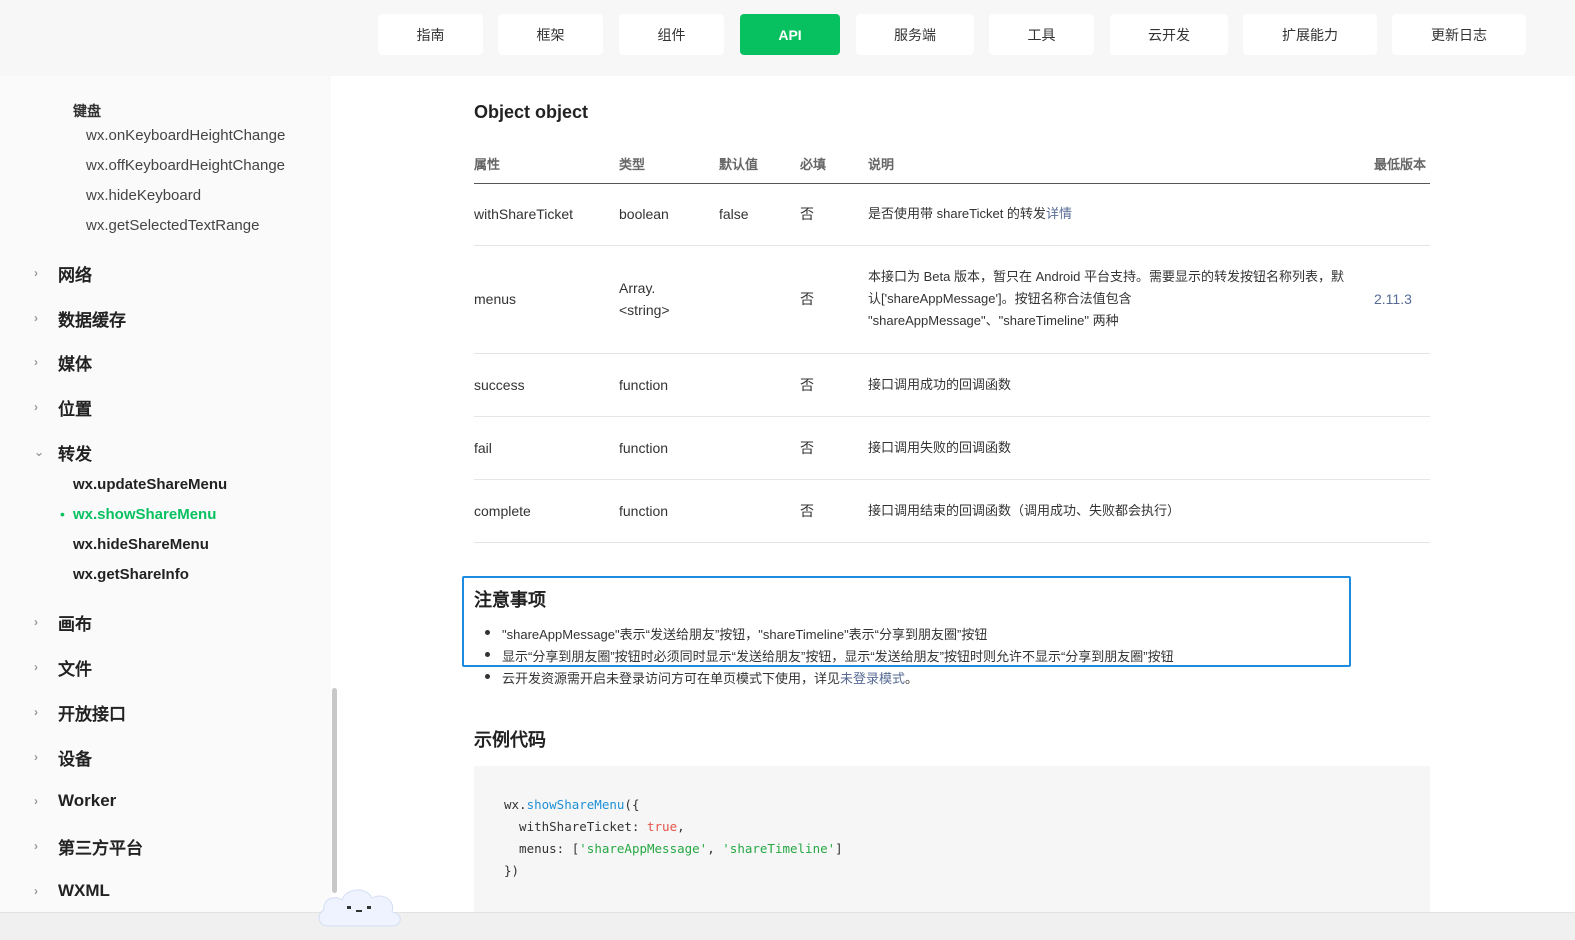 The width and height of the screenshot is (1575, 940). I want to click on sidebar-item-hidekeyboard: wx.hideKeyboard, so click(143, 195).